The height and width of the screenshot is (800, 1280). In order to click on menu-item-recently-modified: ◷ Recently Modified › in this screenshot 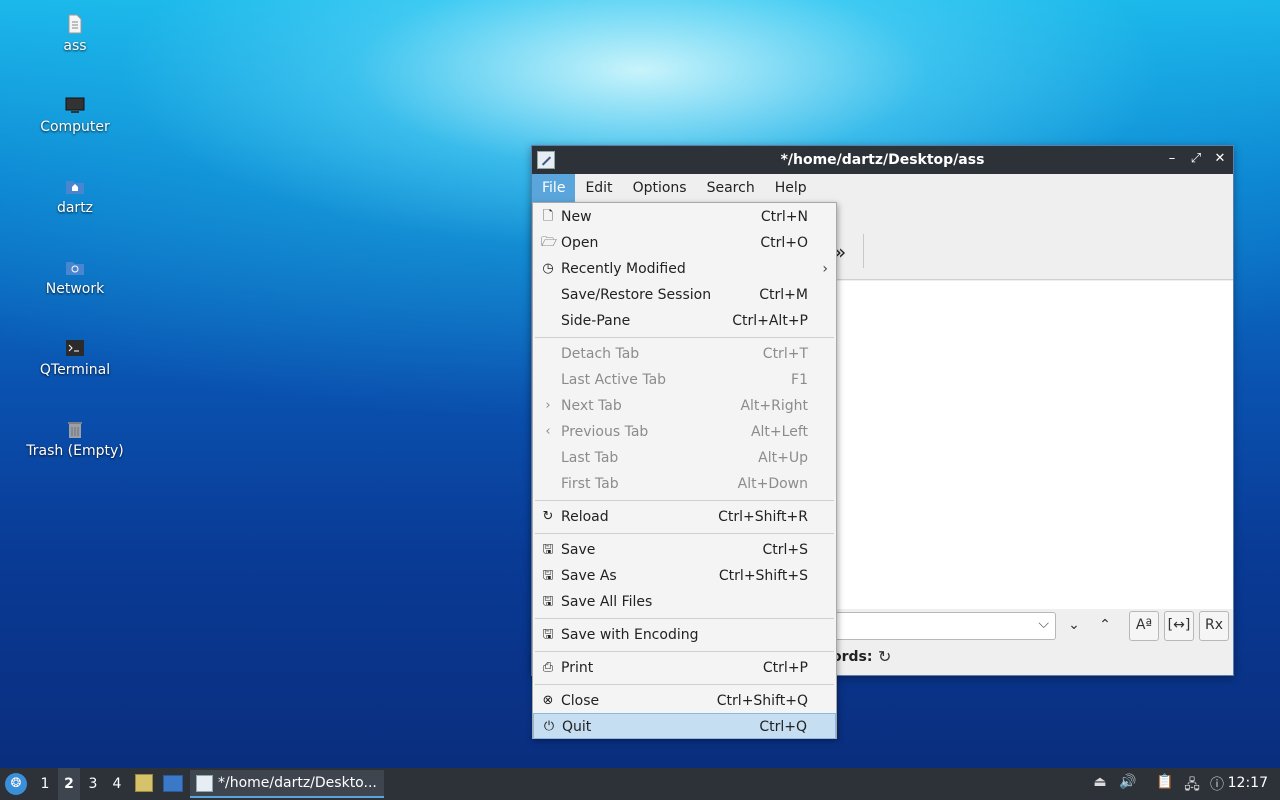, I will do `click(684, 269)`.